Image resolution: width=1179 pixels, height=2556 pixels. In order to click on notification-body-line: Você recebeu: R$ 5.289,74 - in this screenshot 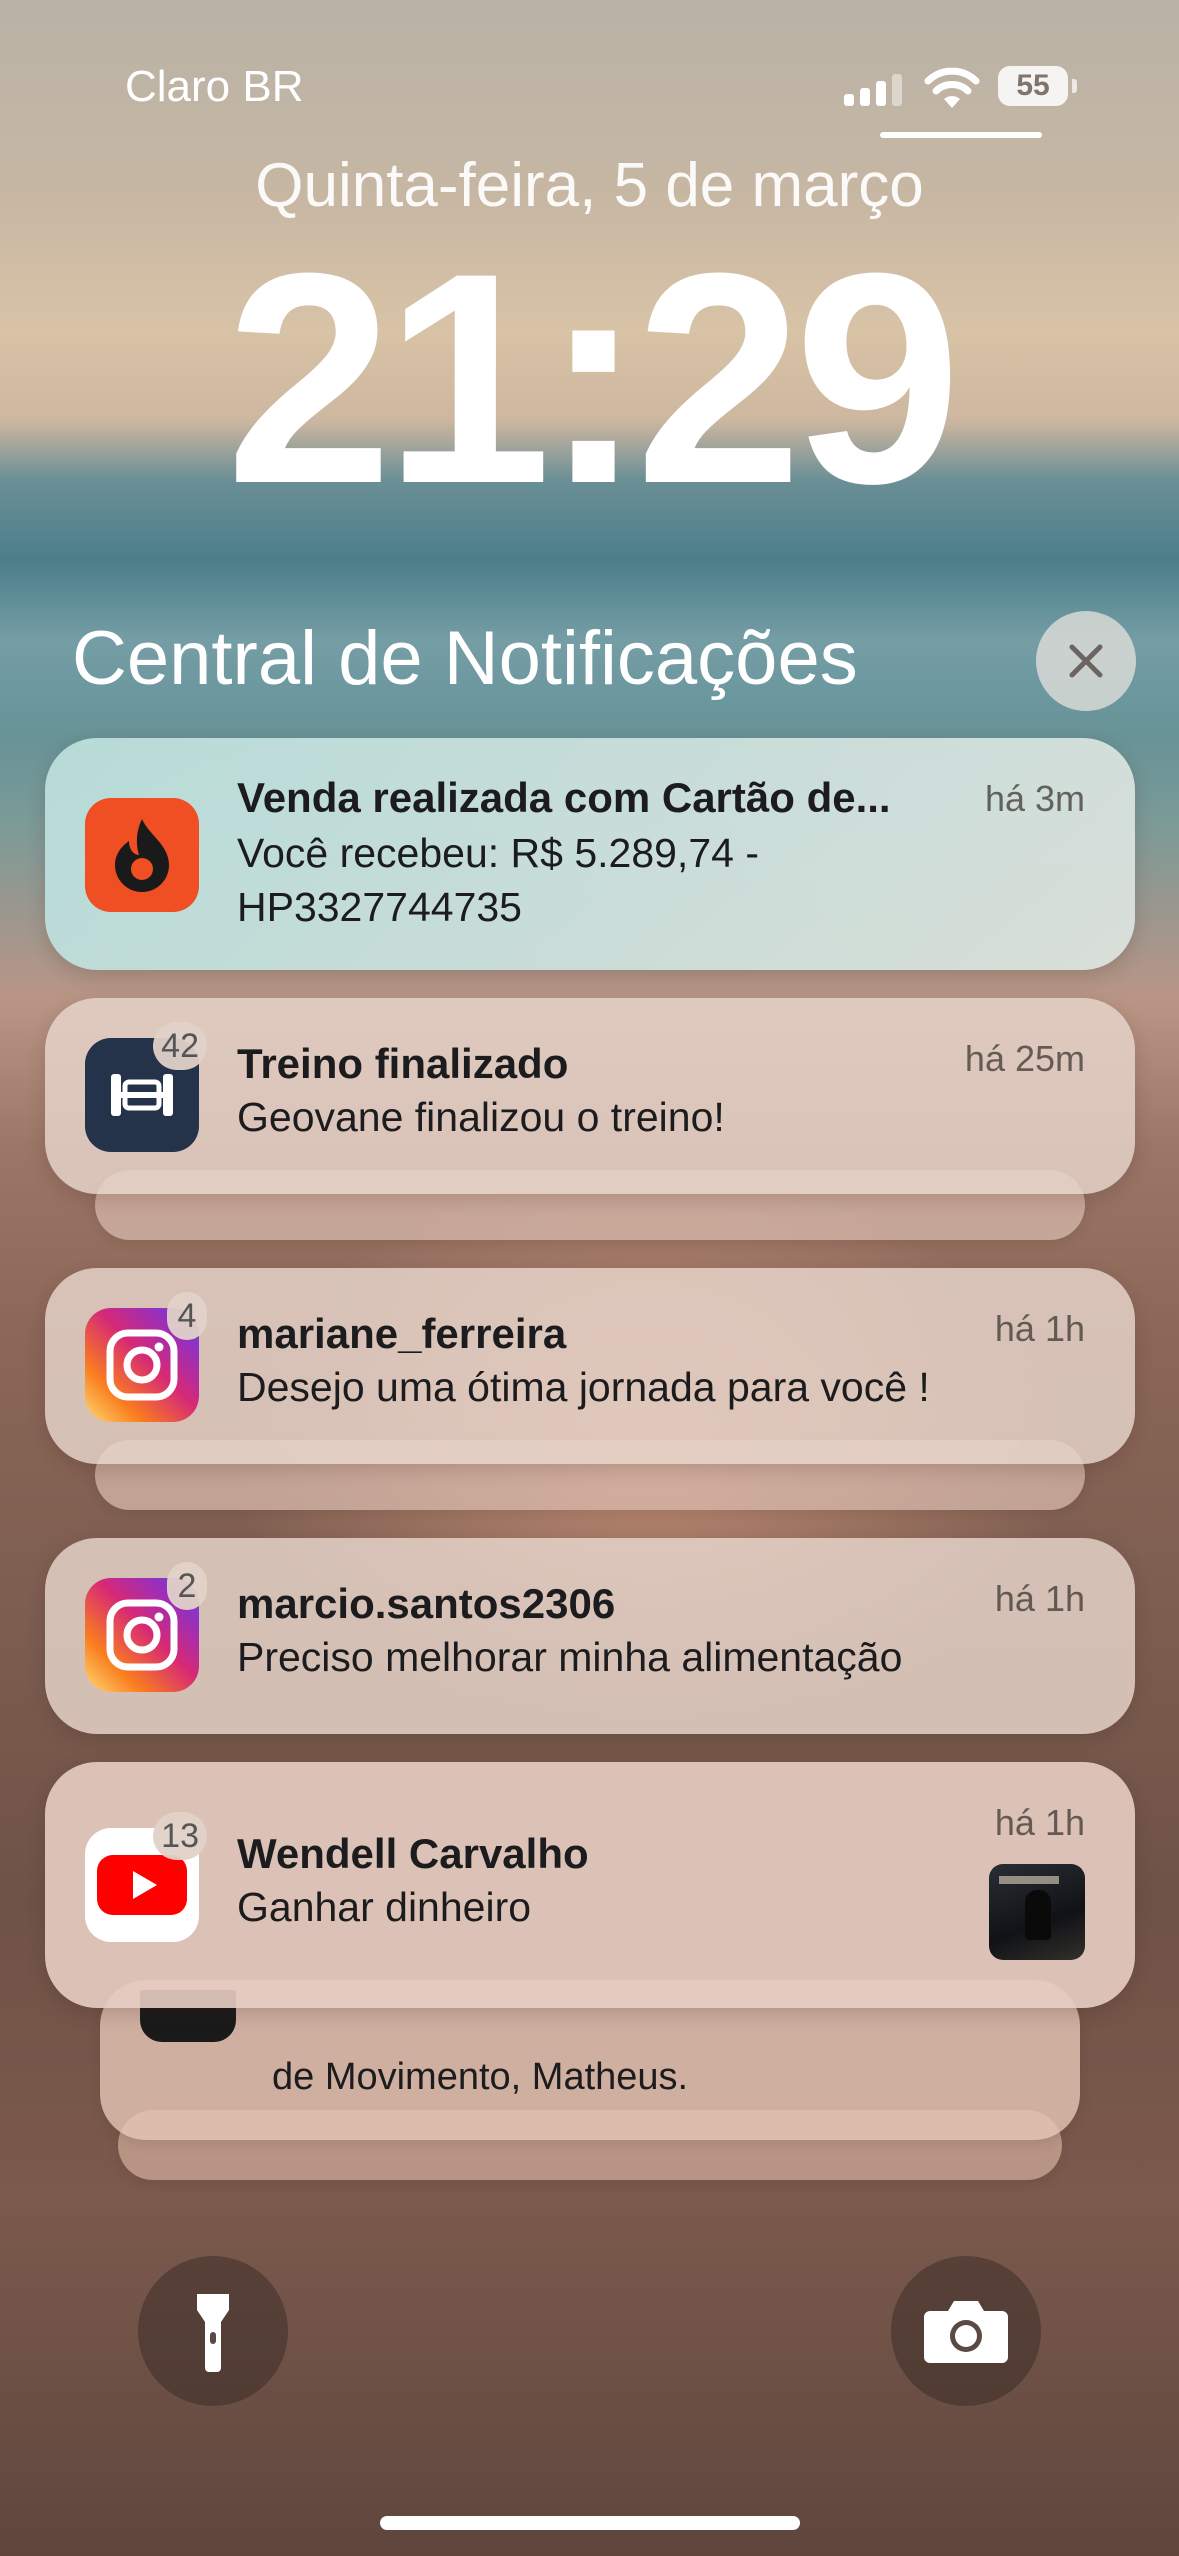, I will do `click(498, 853)`.